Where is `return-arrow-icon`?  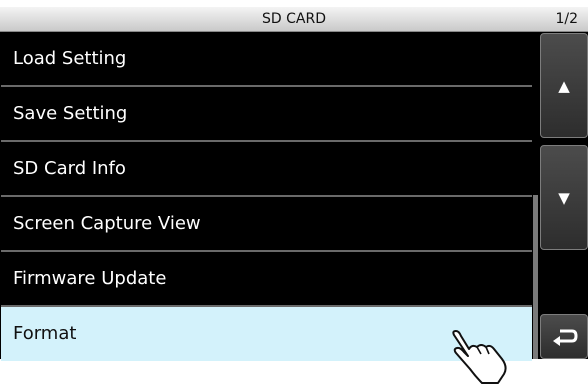
return-arrow-icon is located at coordinates (565, 337).